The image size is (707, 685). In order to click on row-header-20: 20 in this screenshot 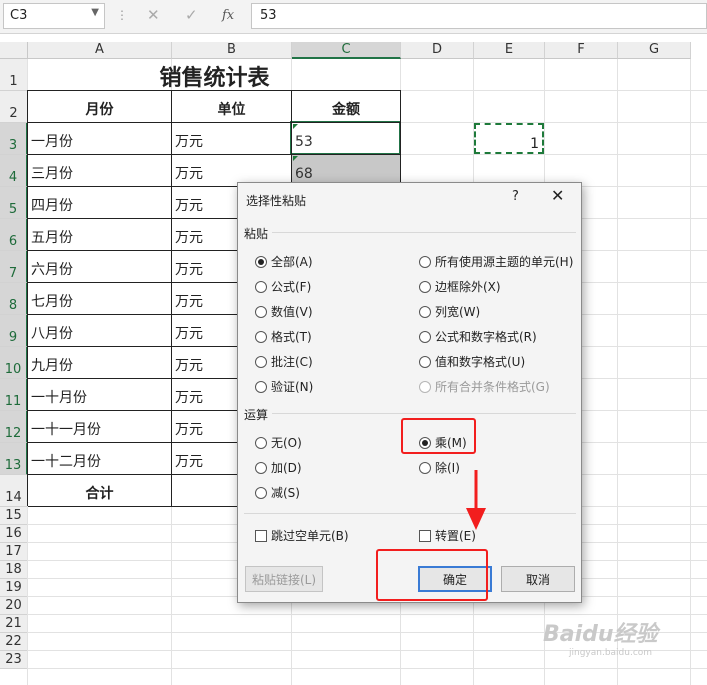, I will do `click(14, 606)`.